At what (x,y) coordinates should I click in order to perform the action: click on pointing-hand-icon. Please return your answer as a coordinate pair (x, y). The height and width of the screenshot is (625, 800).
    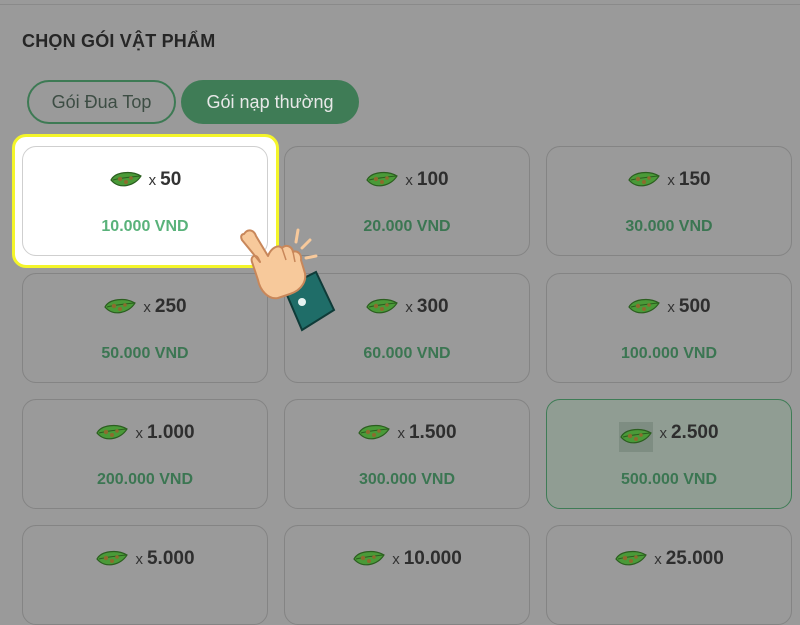
    Looking at the image, I should click on (288, 281).